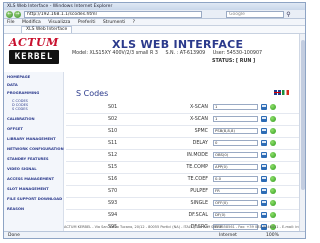 Image resolution: width=320 pixels, height=243 pixels. Describe the element at coordinates (134, 22) in the screenshot. I see `menu-help: ?` at that location.